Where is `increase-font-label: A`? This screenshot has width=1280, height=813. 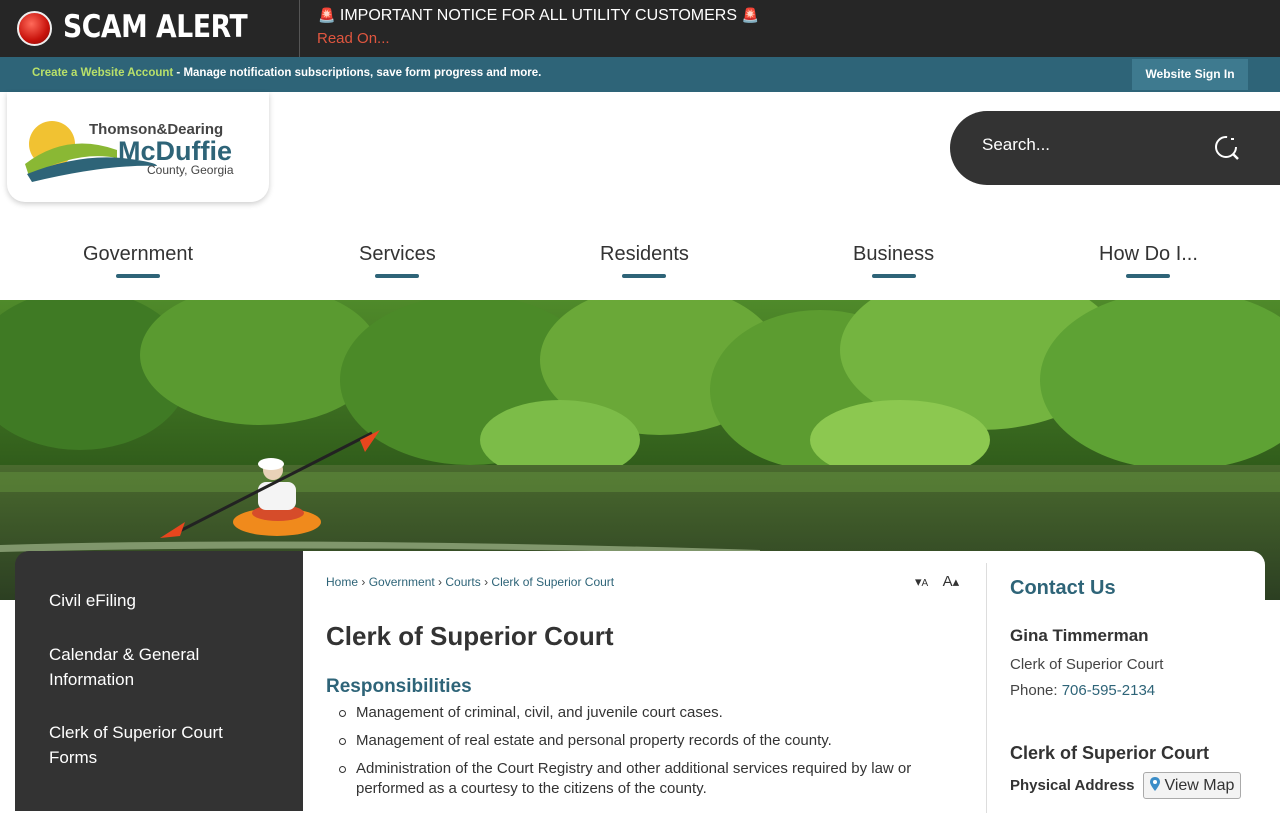
increase-font-label: A is located at coordinates (947, 581).